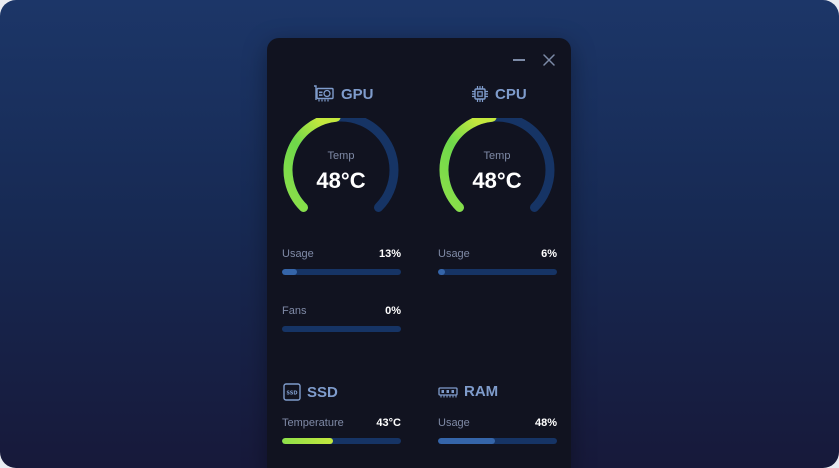 The height and width of the screenshot is (468, 839). I want to click on gpu-temp-label: Temp, so click(341, 156).